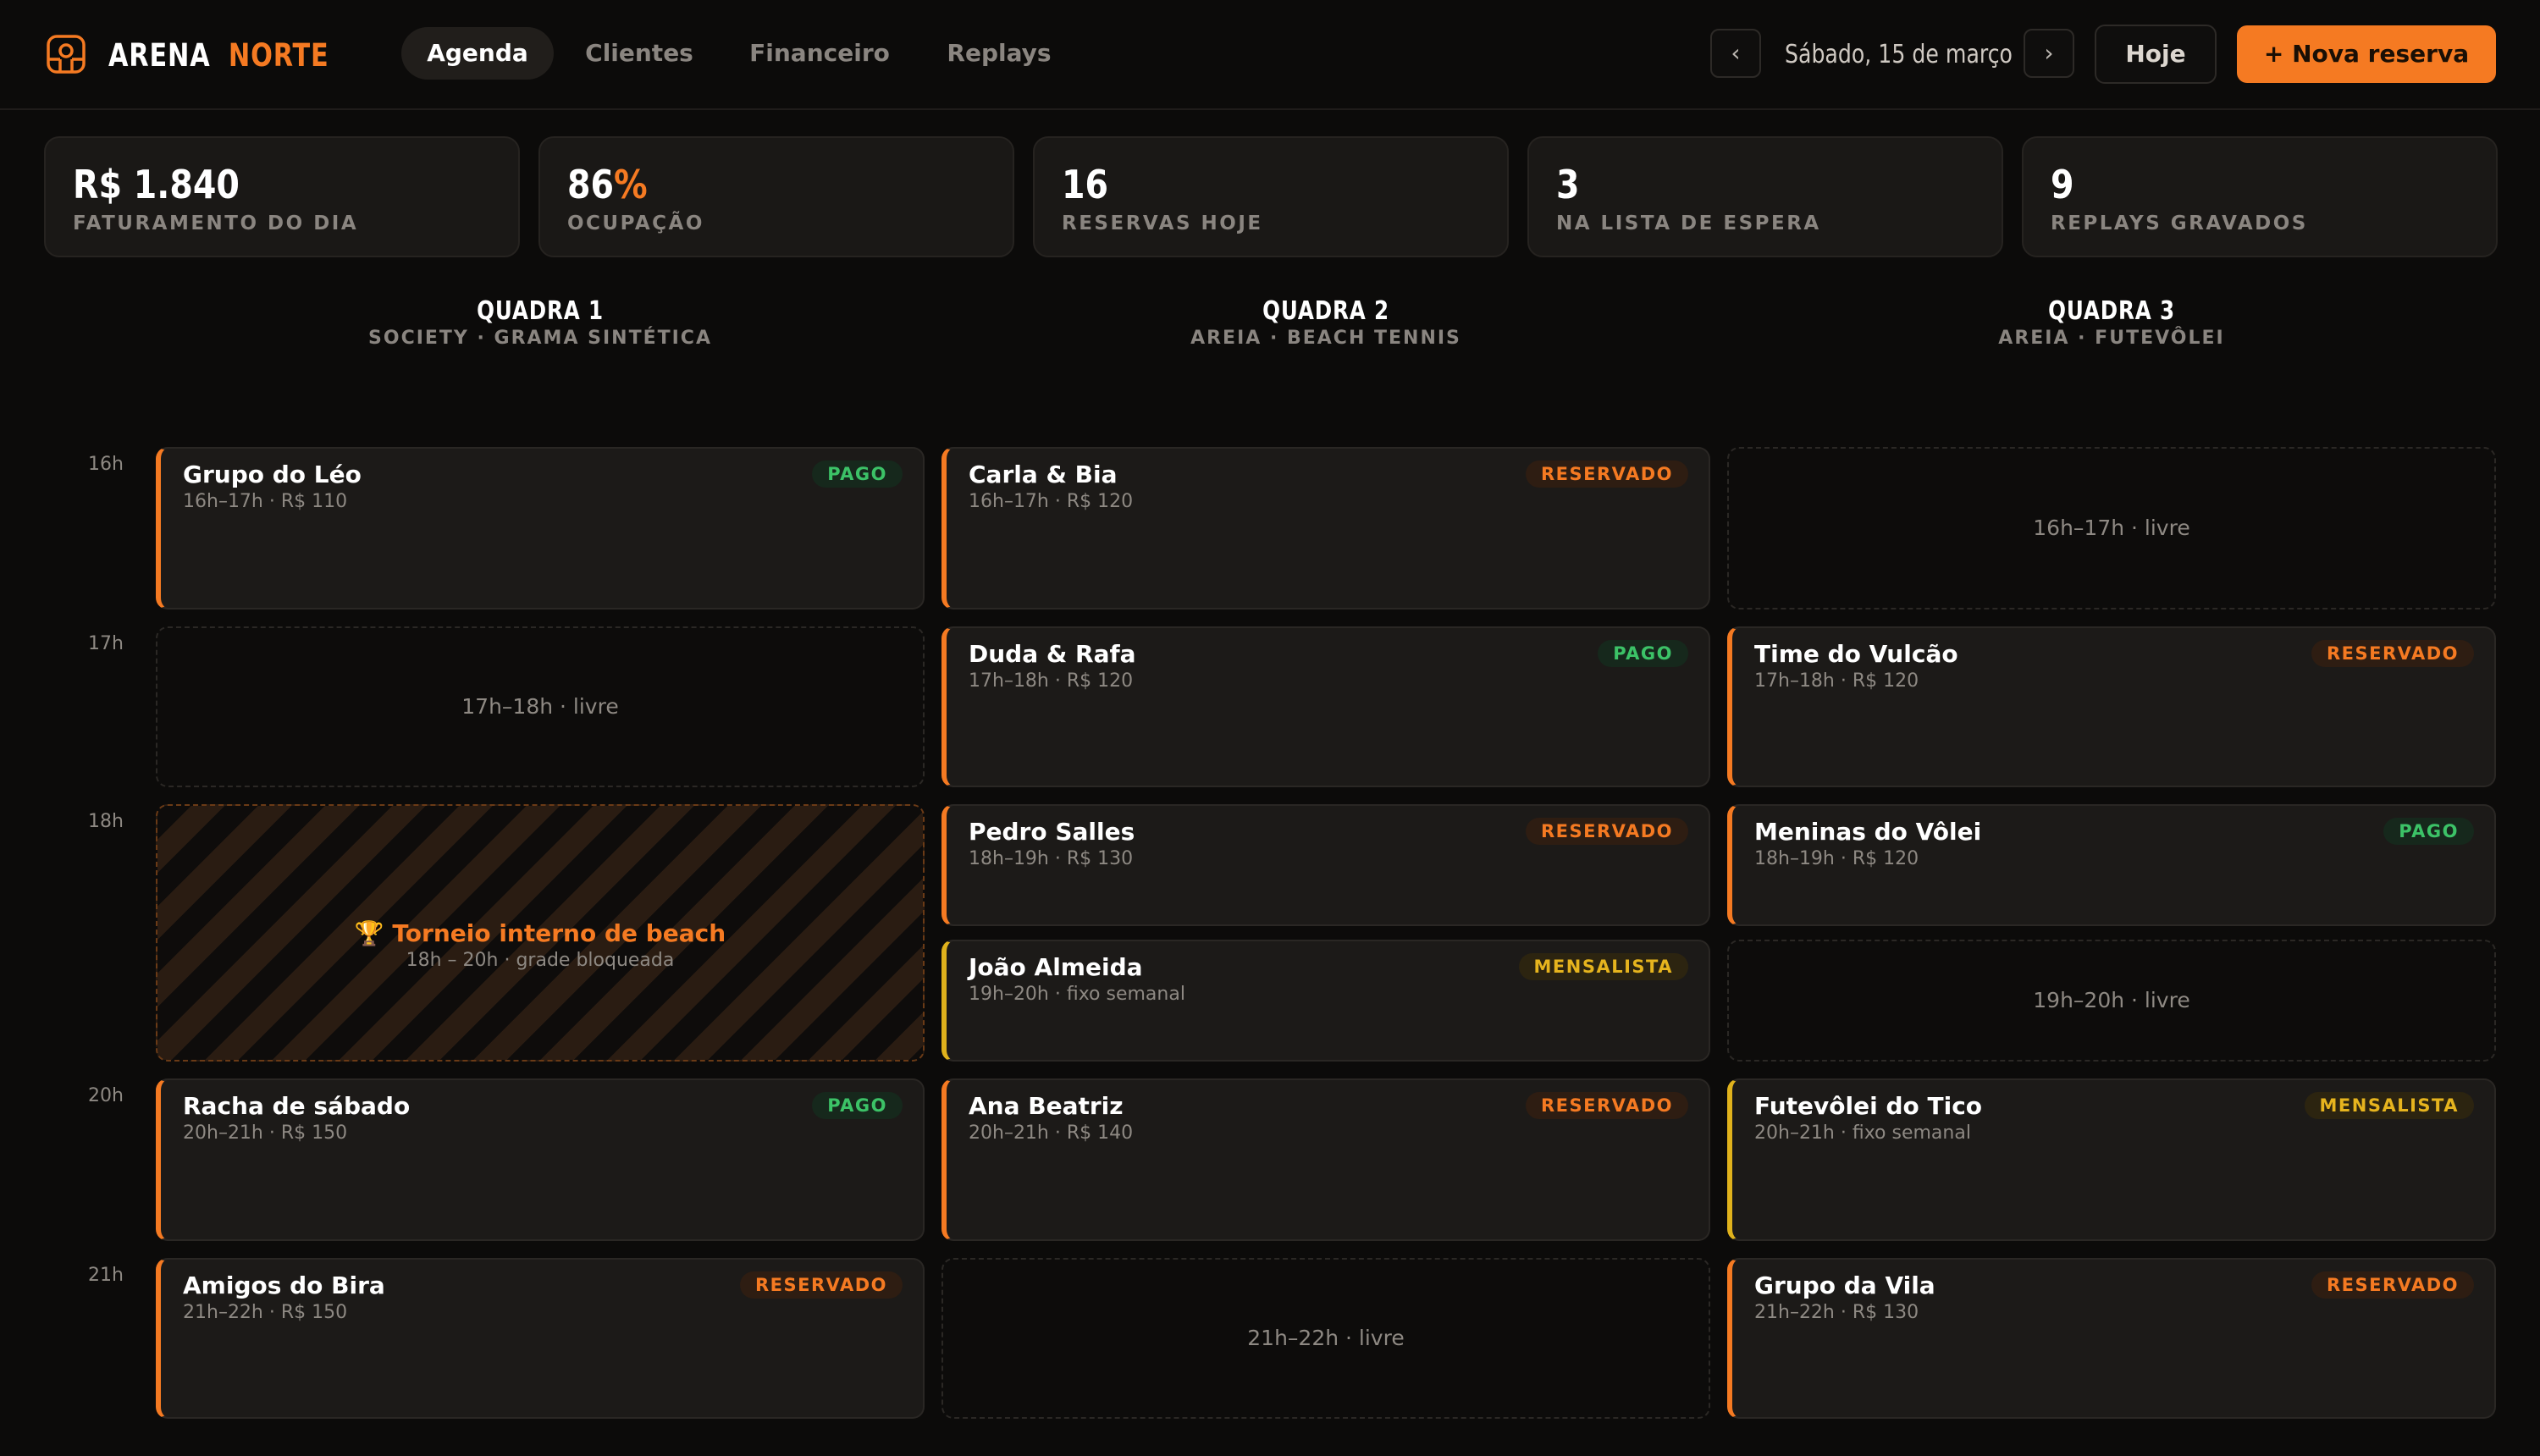 This screenshot has height=1456, width=2540. Describe the element at coordinates (1271, 196) in the screenshot. I see `stat-card-bookings: 16 RESERVAS HOJE` at that location.